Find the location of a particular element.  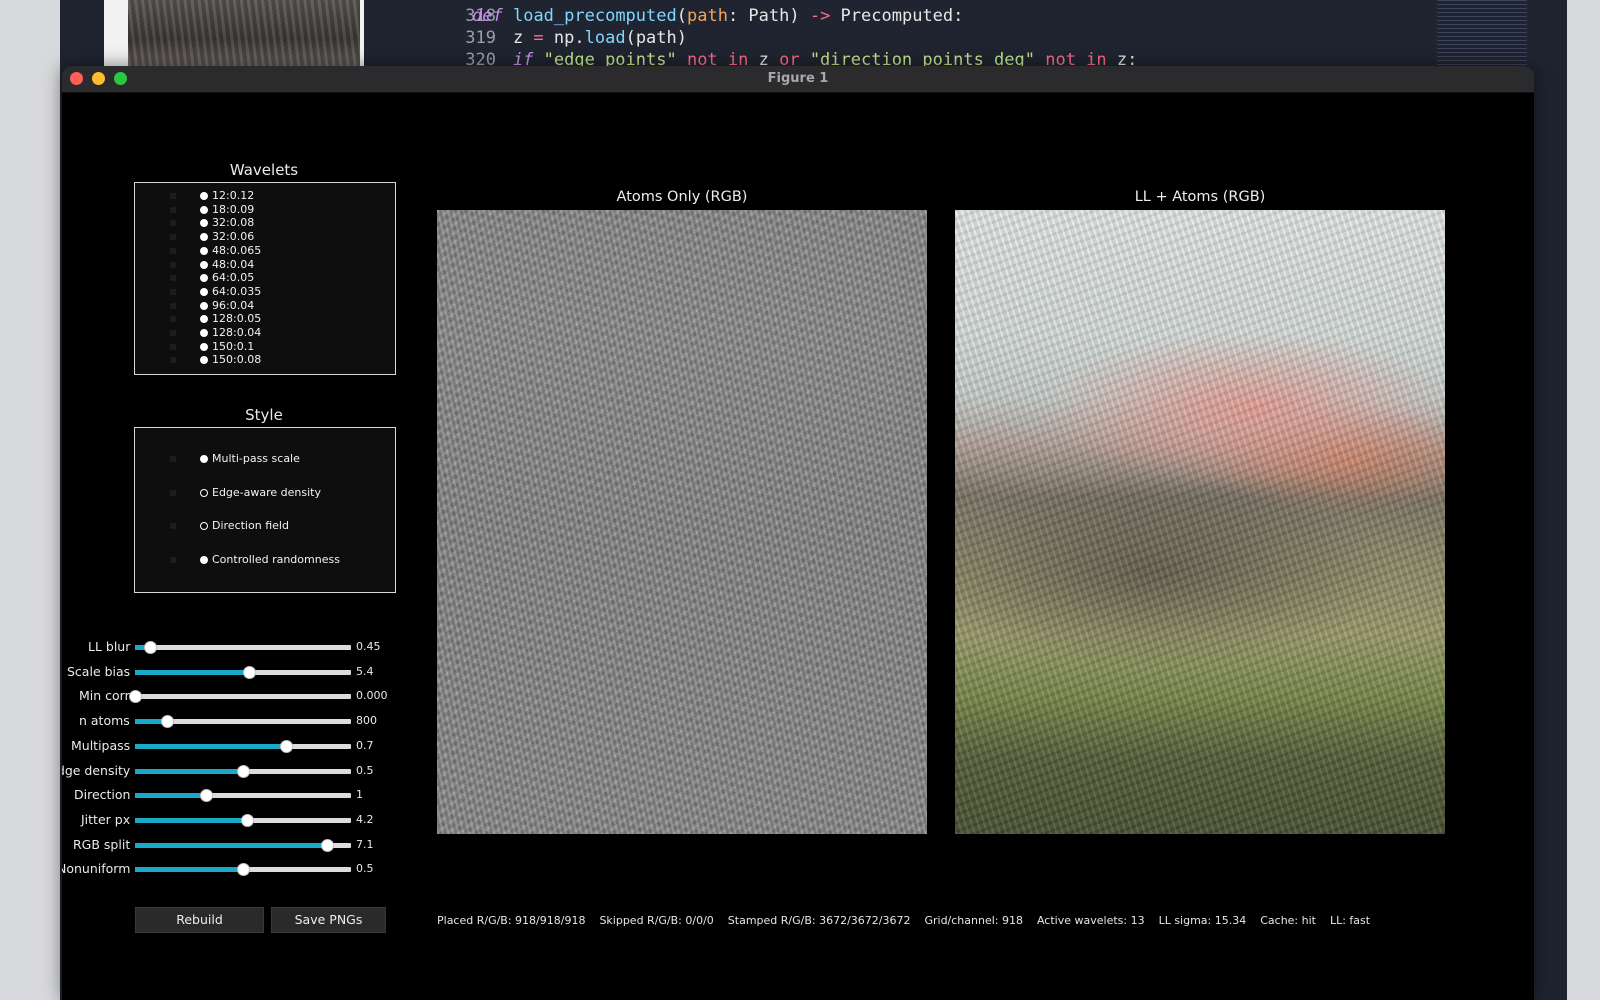

wavelets-option-label: 12:0.12 is located at coordinates (233, 195).